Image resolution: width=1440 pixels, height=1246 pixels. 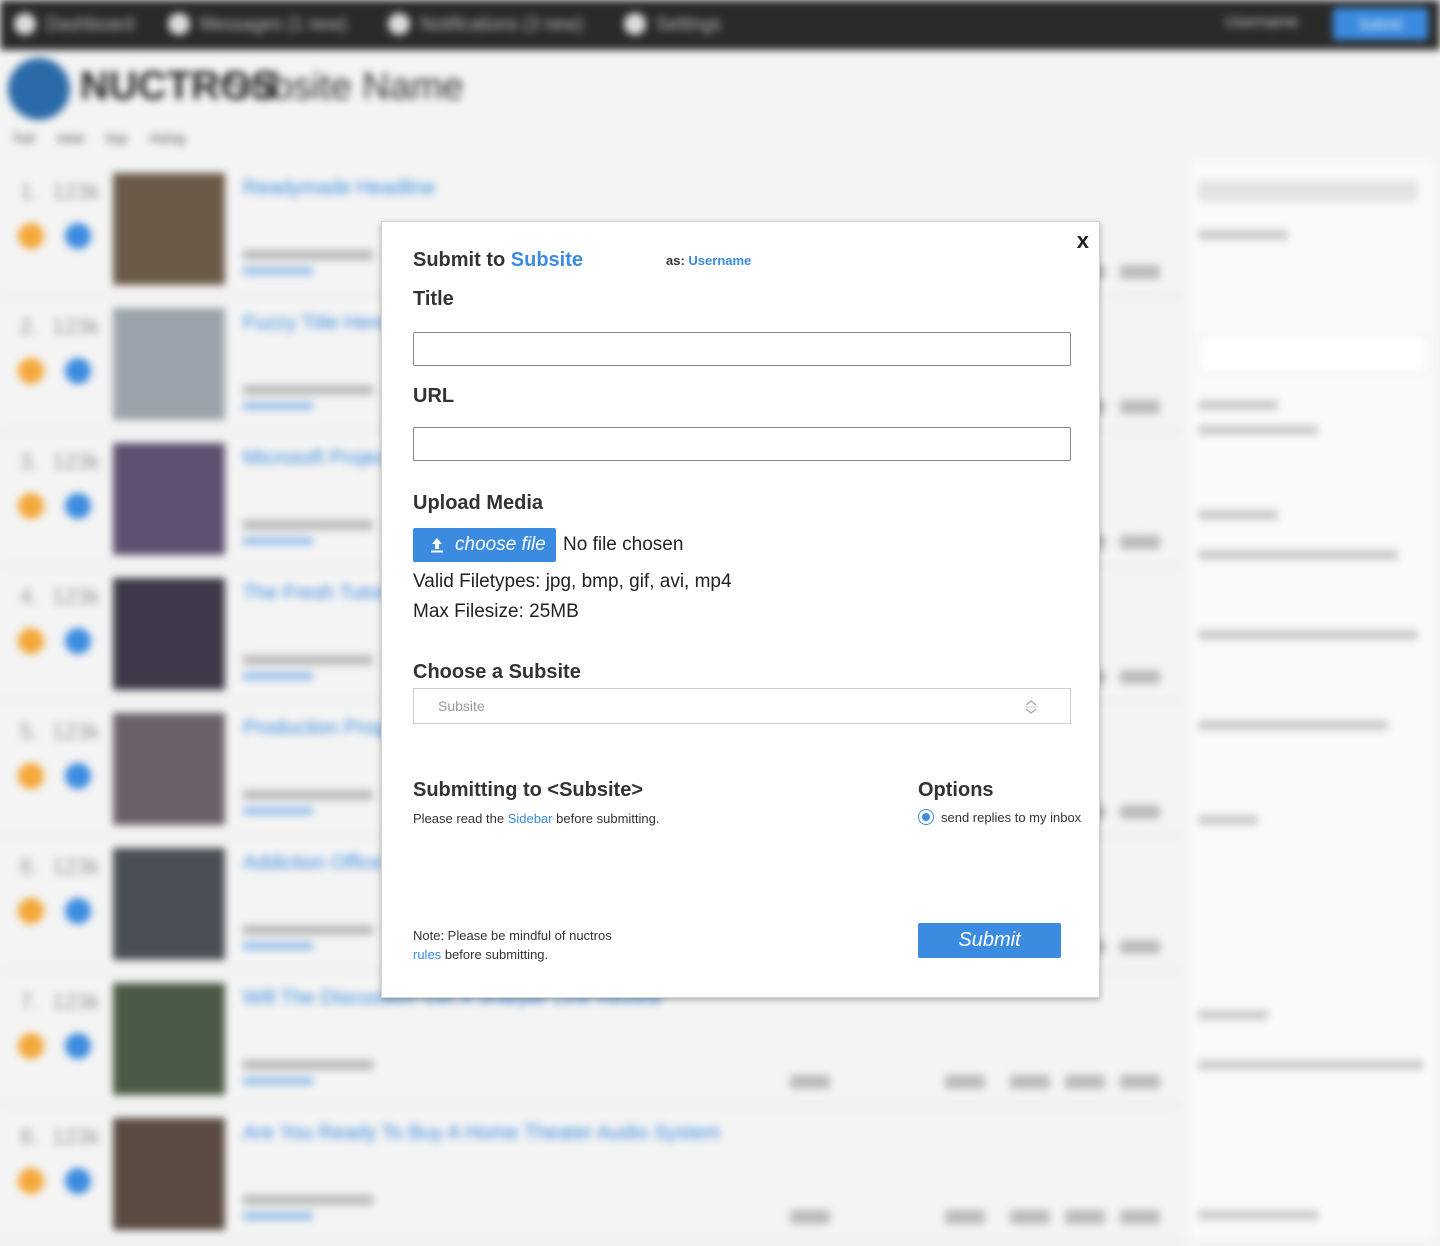 What do you see at coordinates (459, 260) in the screenshot?
I see `heading-prefix: Submit to` at bounding box center [459, 260].